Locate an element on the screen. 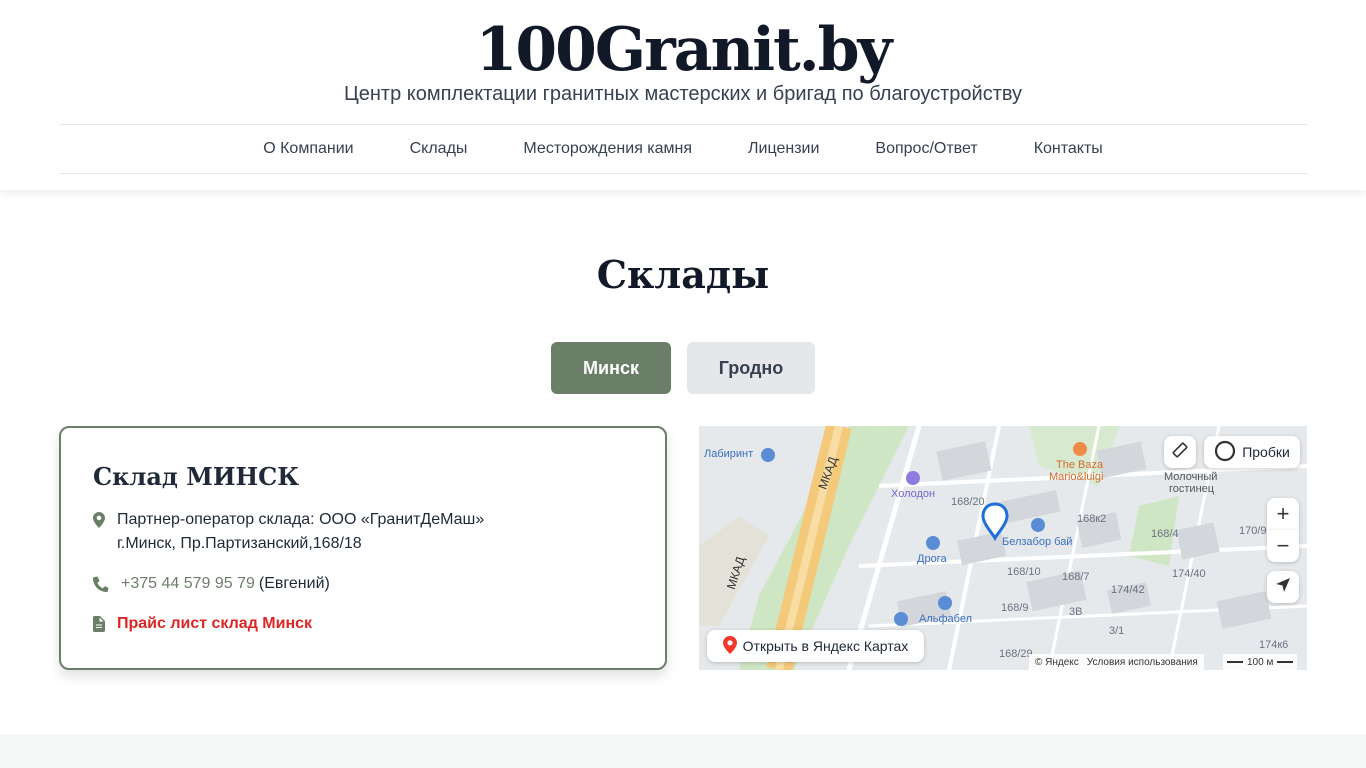  house-number: 168/4 is located at coordinates (1165, 534).